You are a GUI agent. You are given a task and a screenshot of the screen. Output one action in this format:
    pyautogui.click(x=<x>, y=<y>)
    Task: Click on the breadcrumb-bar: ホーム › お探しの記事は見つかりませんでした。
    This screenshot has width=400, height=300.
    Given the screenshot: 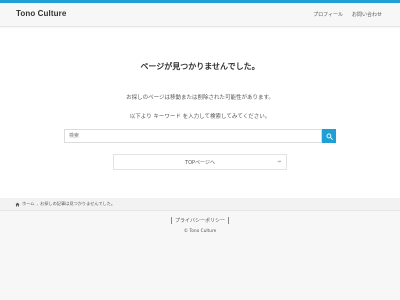 What is the action you would take?
    pyautogui.click(x=200, y=204)
    